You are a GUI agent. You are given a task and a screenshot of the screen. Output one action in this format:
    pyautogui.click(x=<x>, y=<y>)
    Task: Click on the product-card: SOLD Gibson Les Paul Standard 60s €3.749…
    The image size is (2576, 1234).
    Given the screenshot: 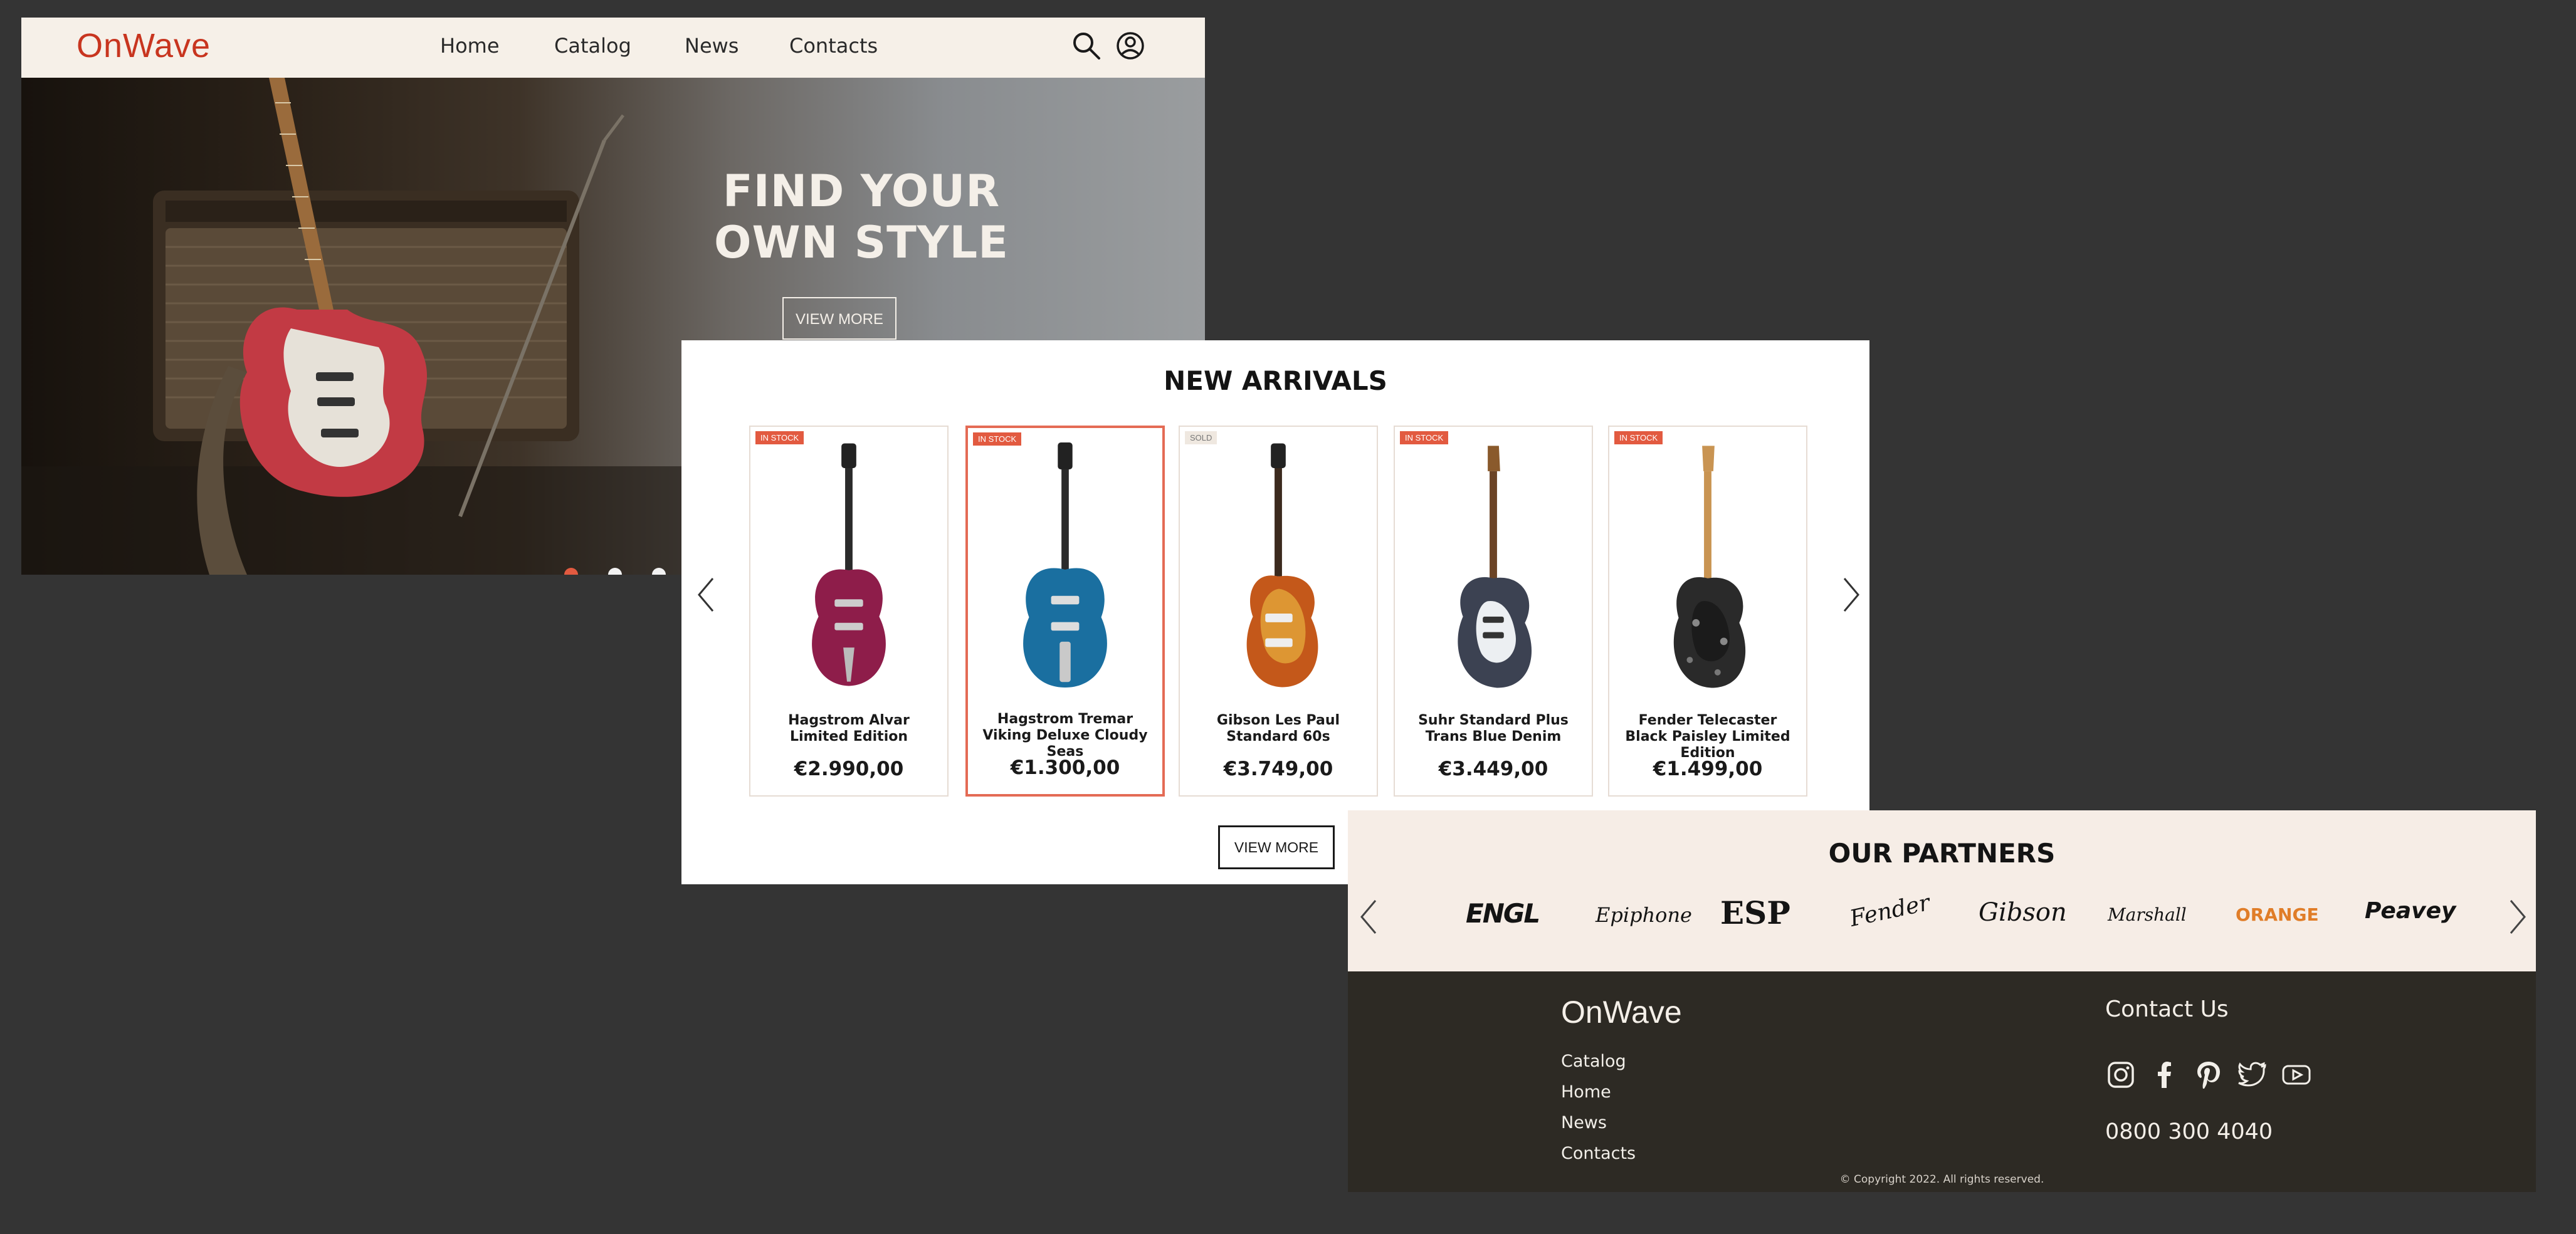 What is the action you would take?
    pyautogui.click(x=1278, y=611)
    